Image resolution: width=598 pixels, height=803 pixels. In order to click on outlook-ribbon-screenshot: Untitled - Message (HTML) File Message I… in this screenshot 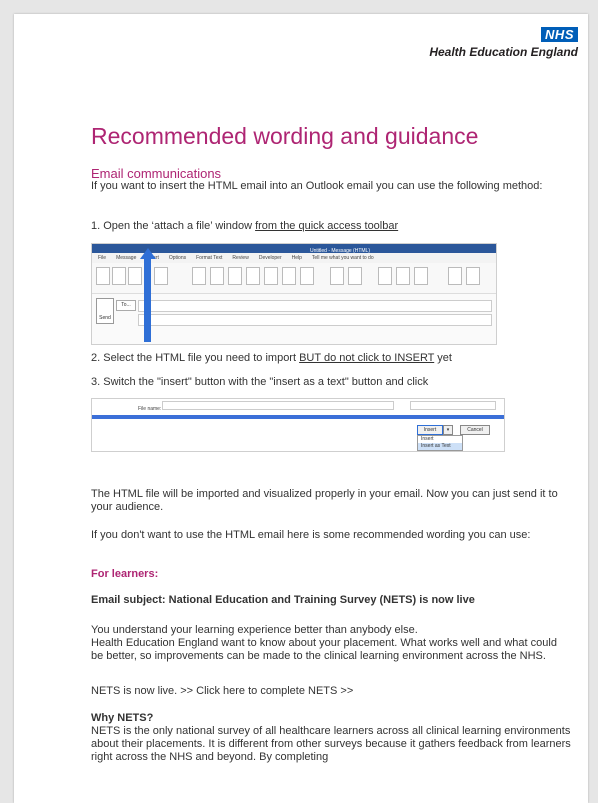, I will do `click(294, 294)`.